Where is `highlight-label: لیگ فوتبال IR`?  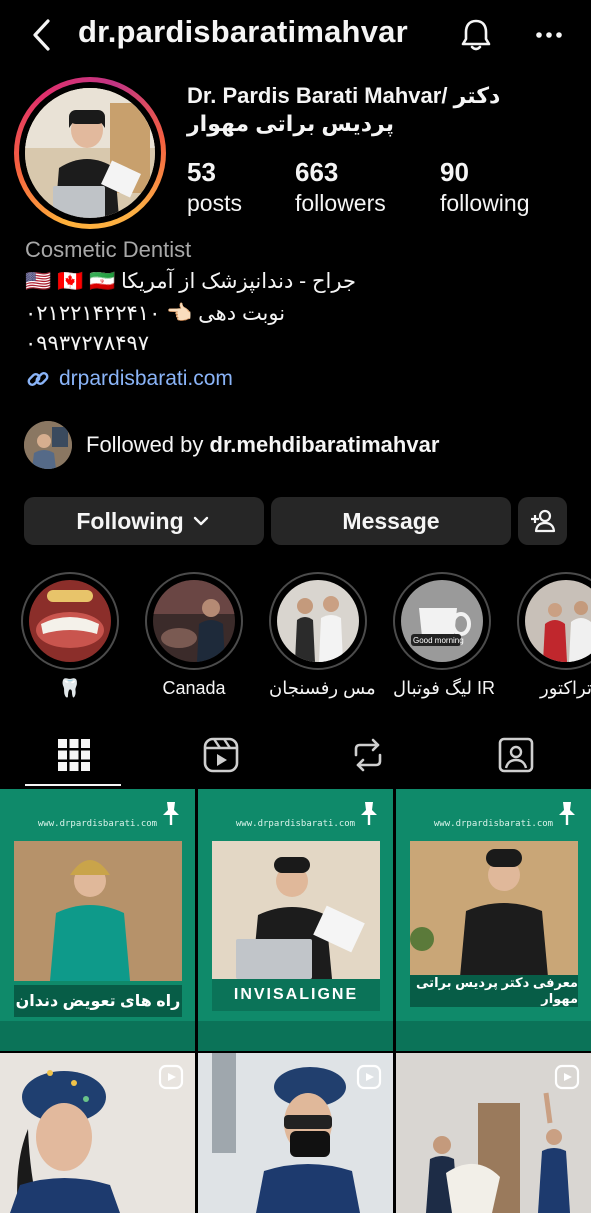
highlight-label: لیگ فوتبال IR is located at coordinates (444, 688).